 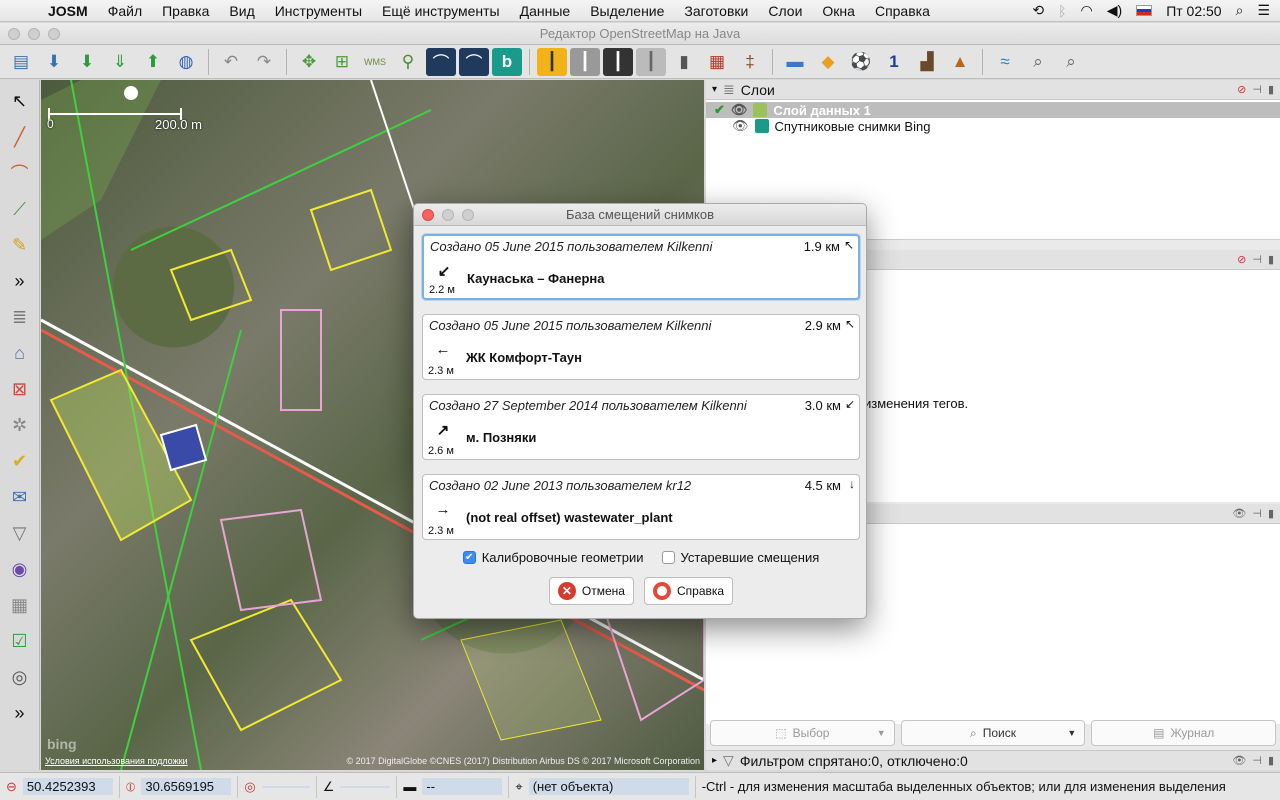 I want to click on draw-mode-icon: ╱, so click(x=20, y=137).